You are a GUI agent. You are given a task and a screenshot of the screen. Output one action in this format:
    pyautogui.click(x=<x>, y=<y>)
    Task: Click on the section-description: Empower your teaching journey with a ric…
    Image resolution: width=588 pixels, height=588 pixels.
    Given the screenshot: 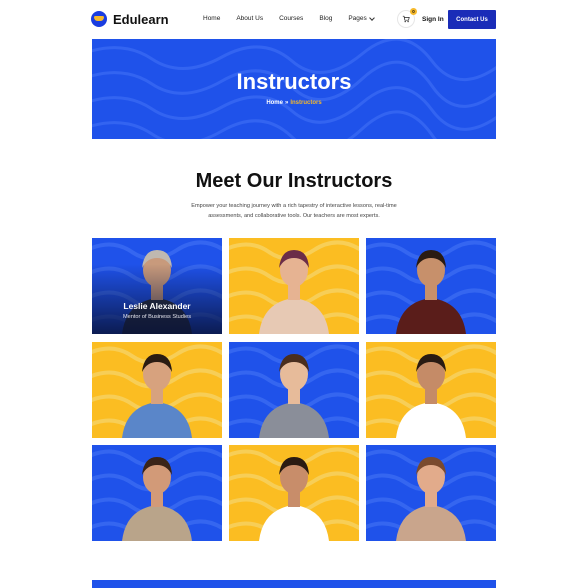 What is the action you would take?
    pyautogui.click(x=294, y=211)
    